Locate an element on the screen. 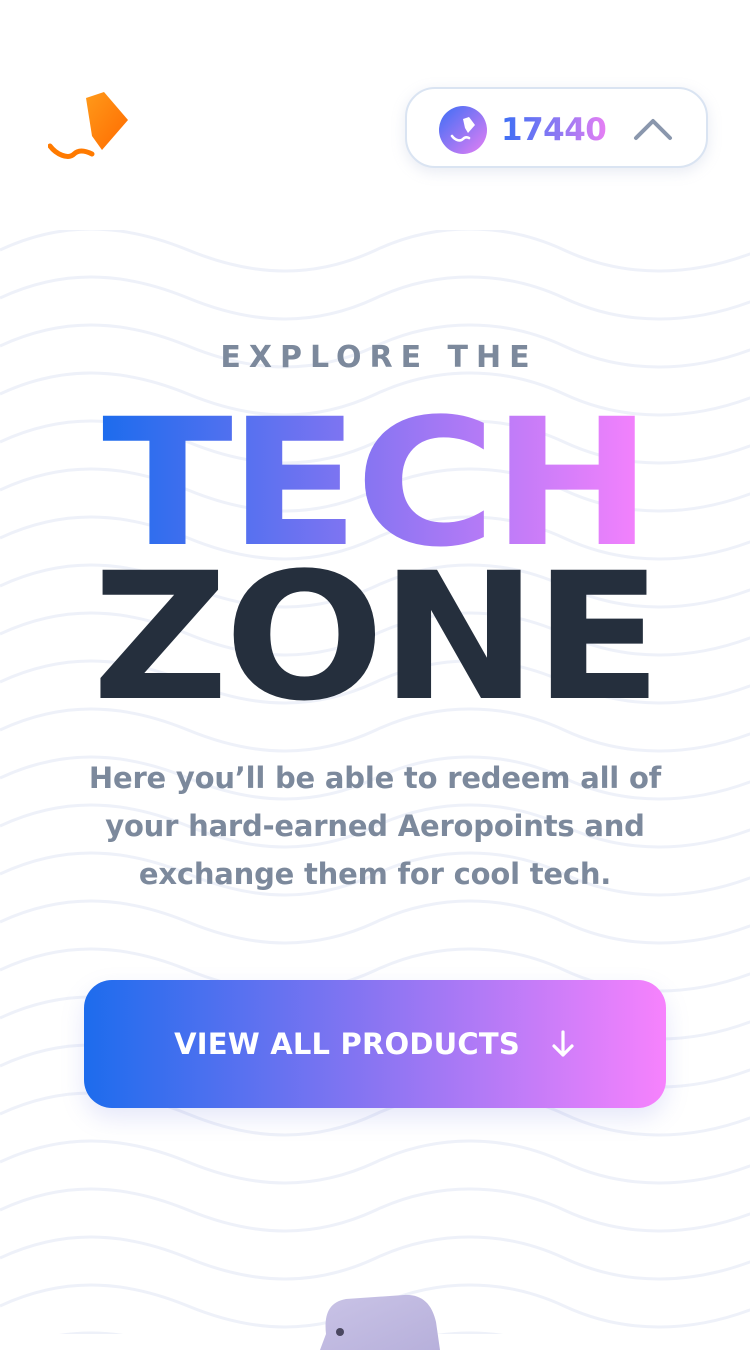 The height and width of the screenshot is (1350, 750). chevron-up-icon is located at coordinates (653, 129).